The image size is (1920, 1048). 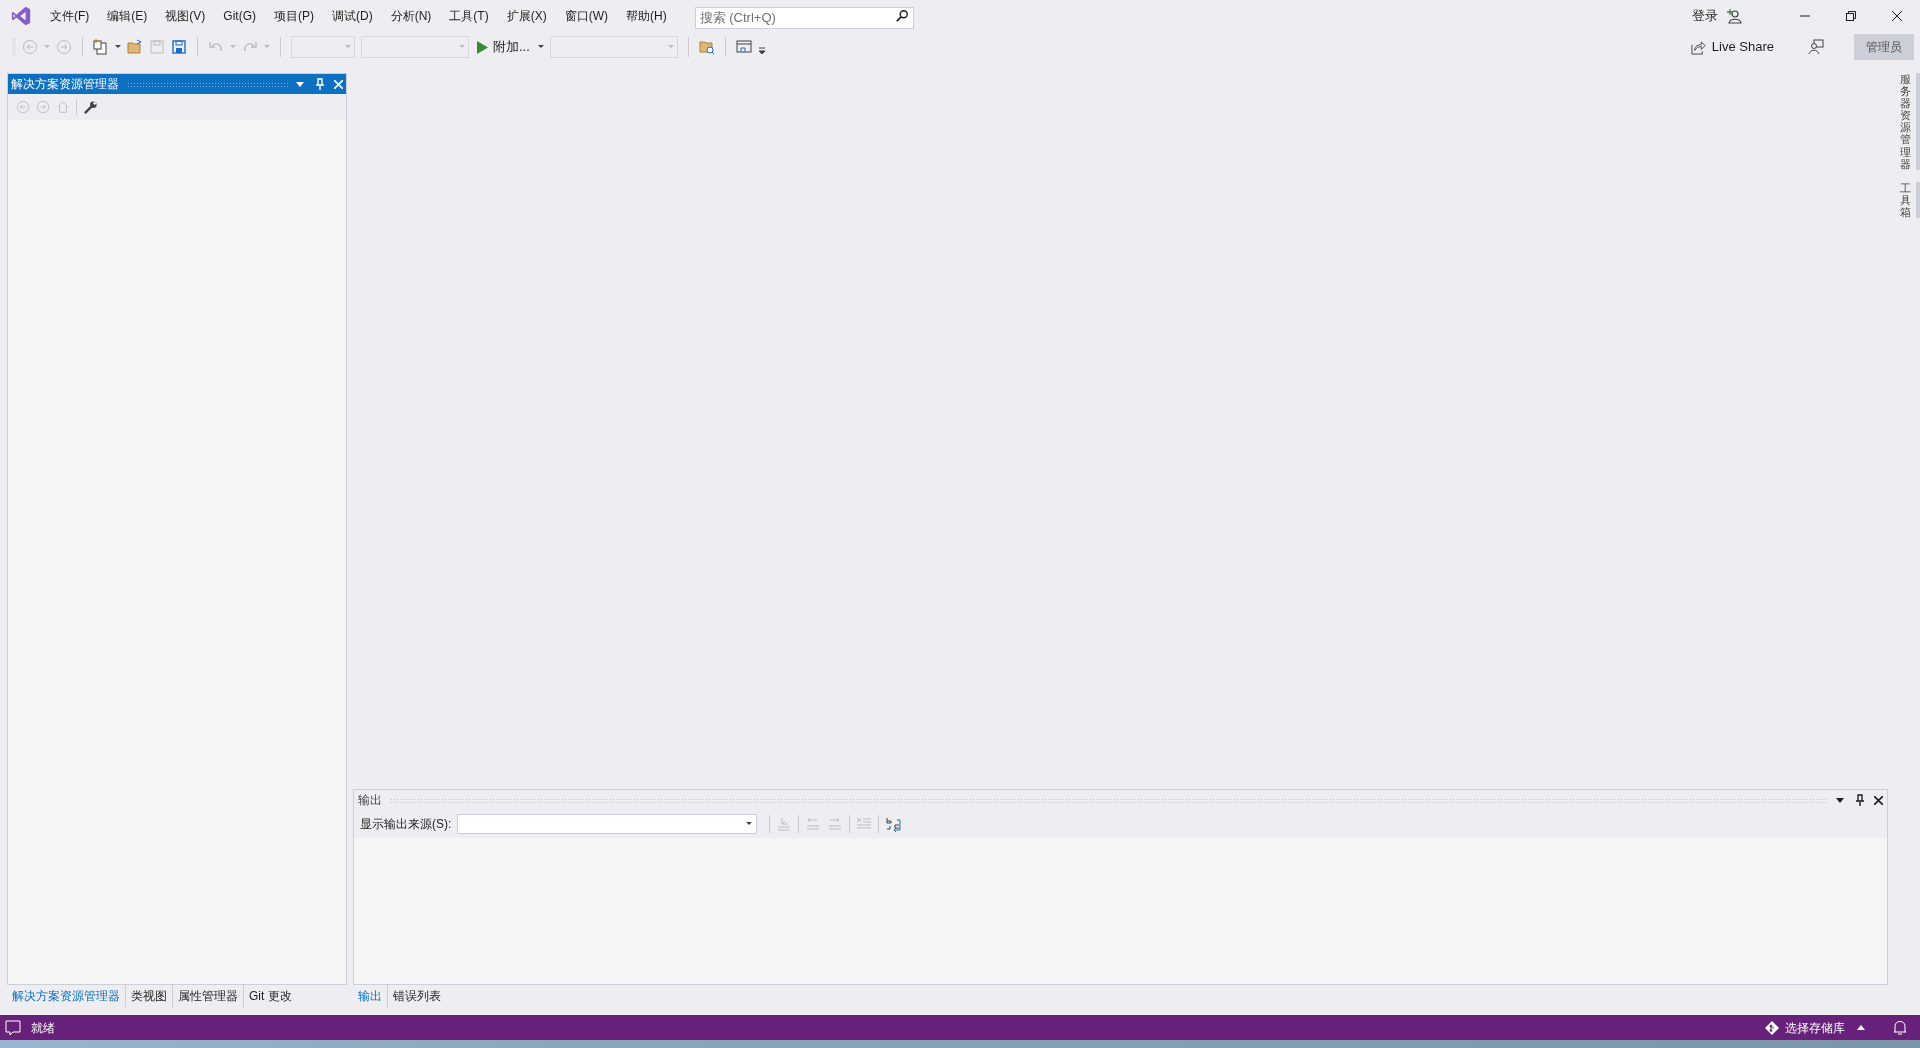 What do you see at coordinates (1734, 16) in the screenshot?
I see `add-user-icon` at bounding box center [1734, 16].